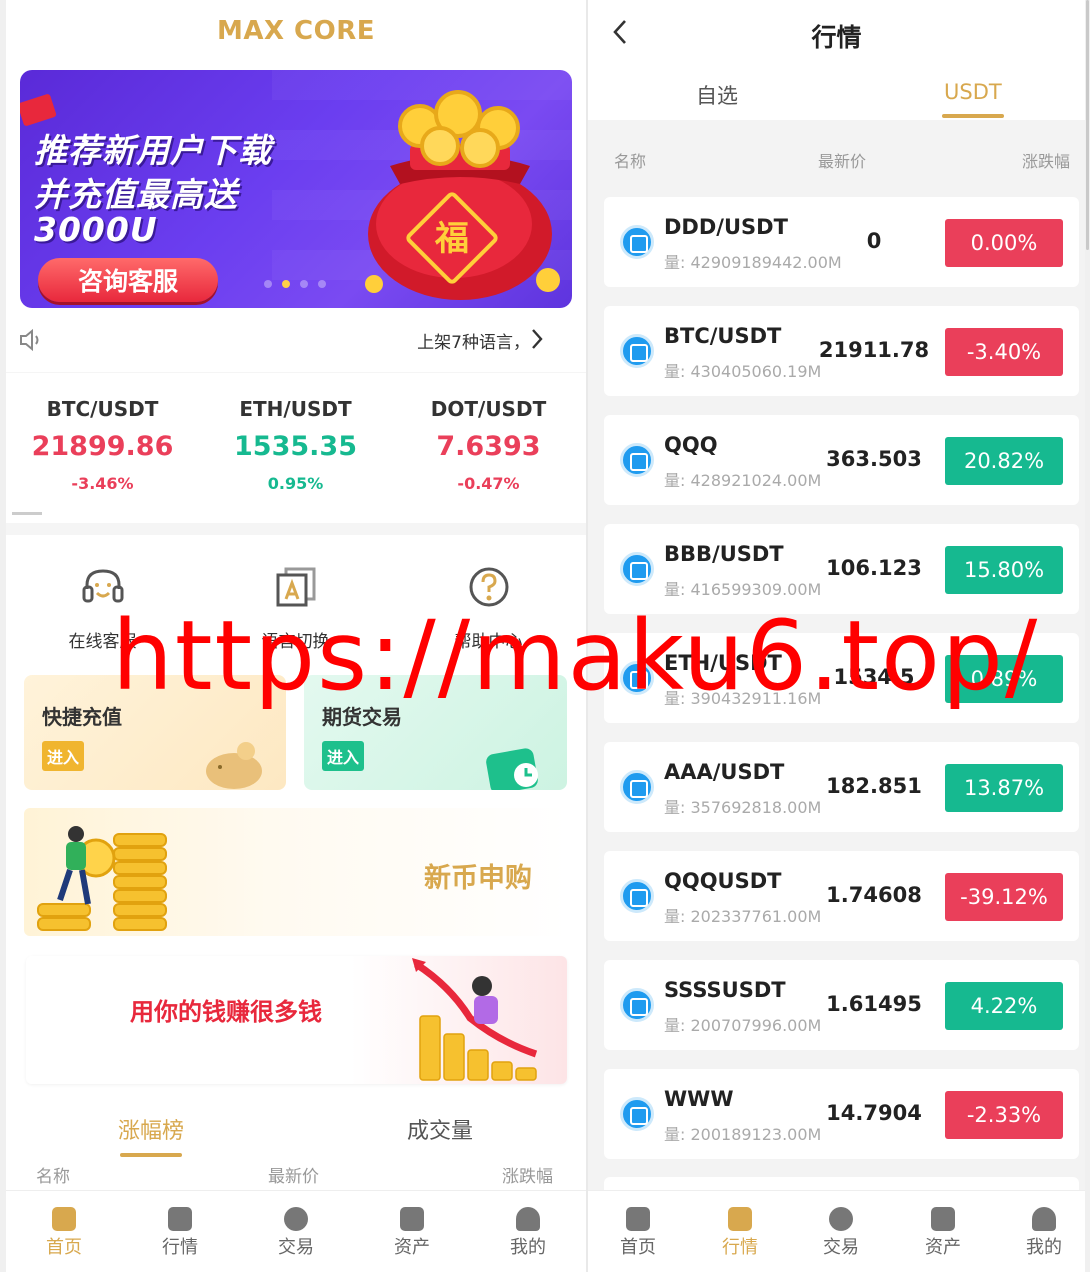 This screenshot has height=1272, width=1090. Describe the element at coordinates (488, 409) in the screenshot. I see `ticker-pair: DOT/USDT` at that location.